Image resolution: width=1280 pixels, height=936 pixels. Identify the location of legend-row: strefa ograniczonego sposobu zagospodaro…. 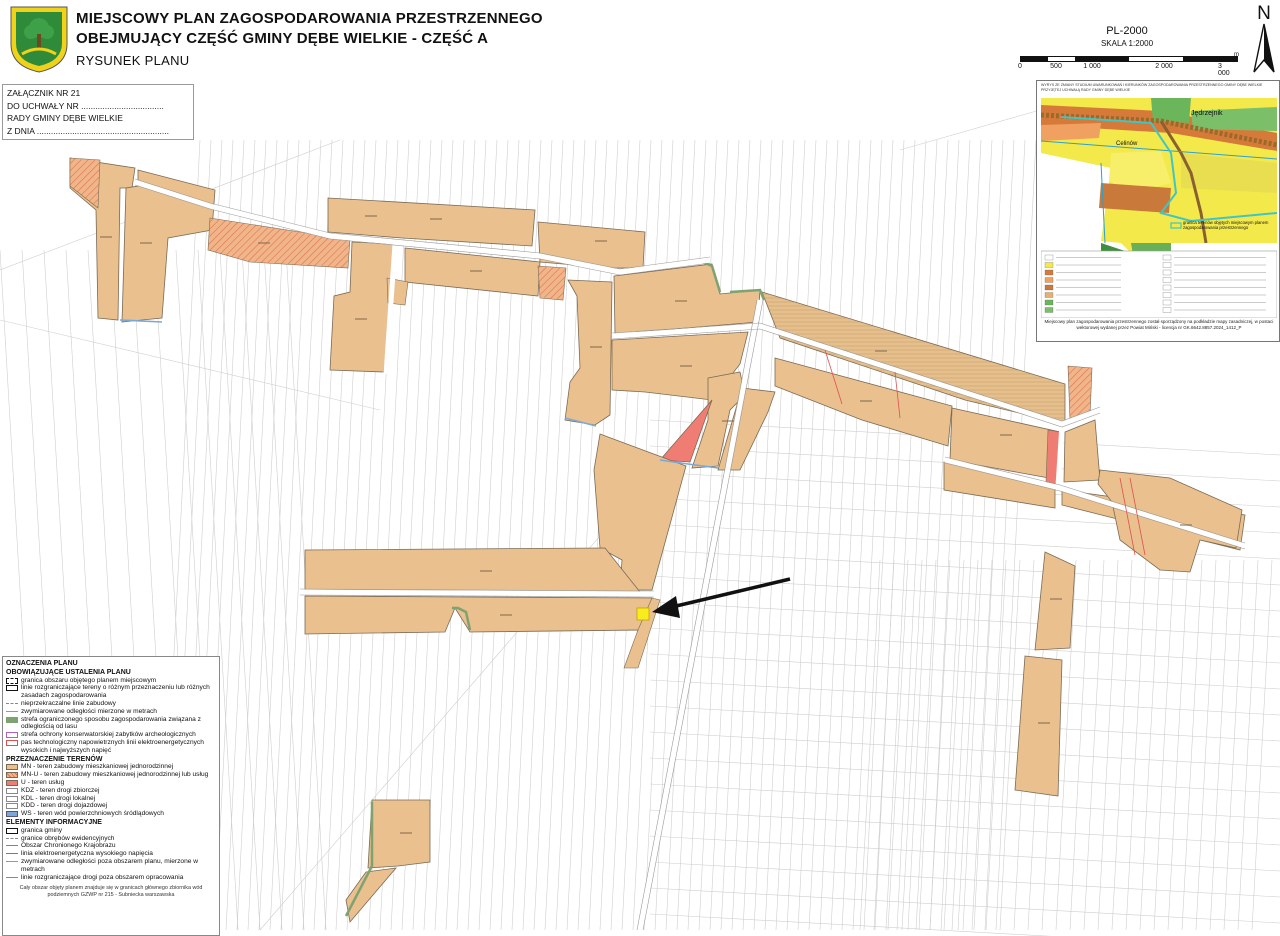
(111, 724).